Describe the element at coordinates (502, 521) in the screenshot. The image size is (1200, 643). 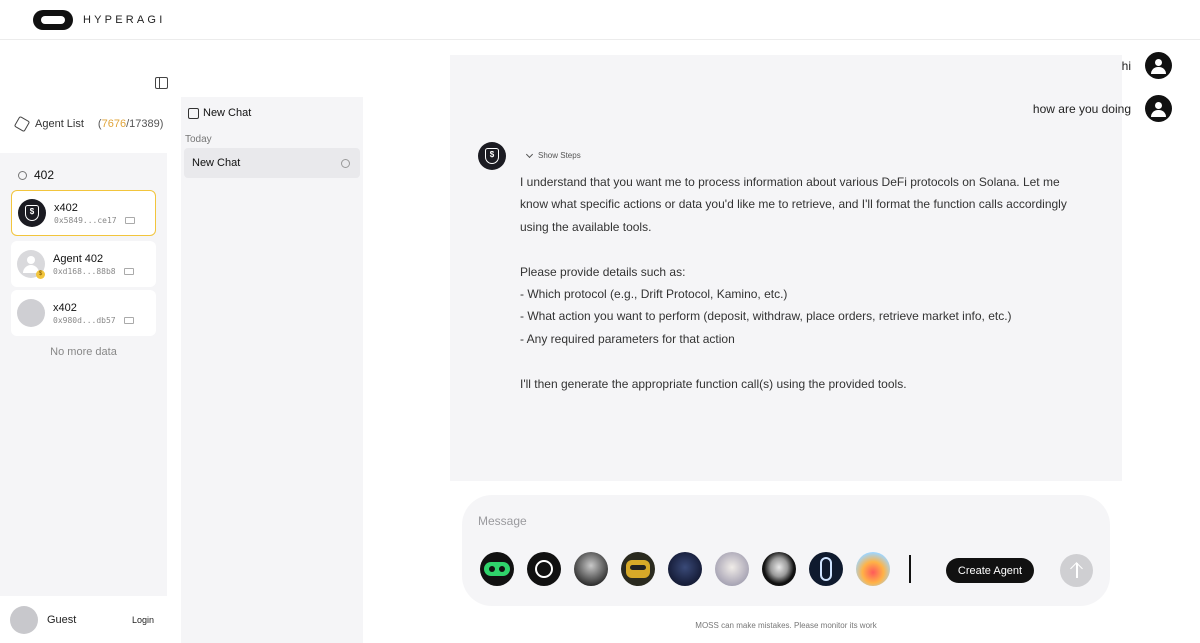
I see `message-input: Message` at that location.